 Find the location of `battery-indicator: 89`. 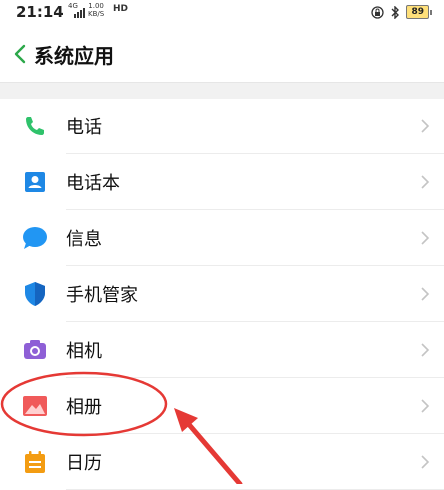

battery-indicator: 89 is located at coordinates (419, 12).